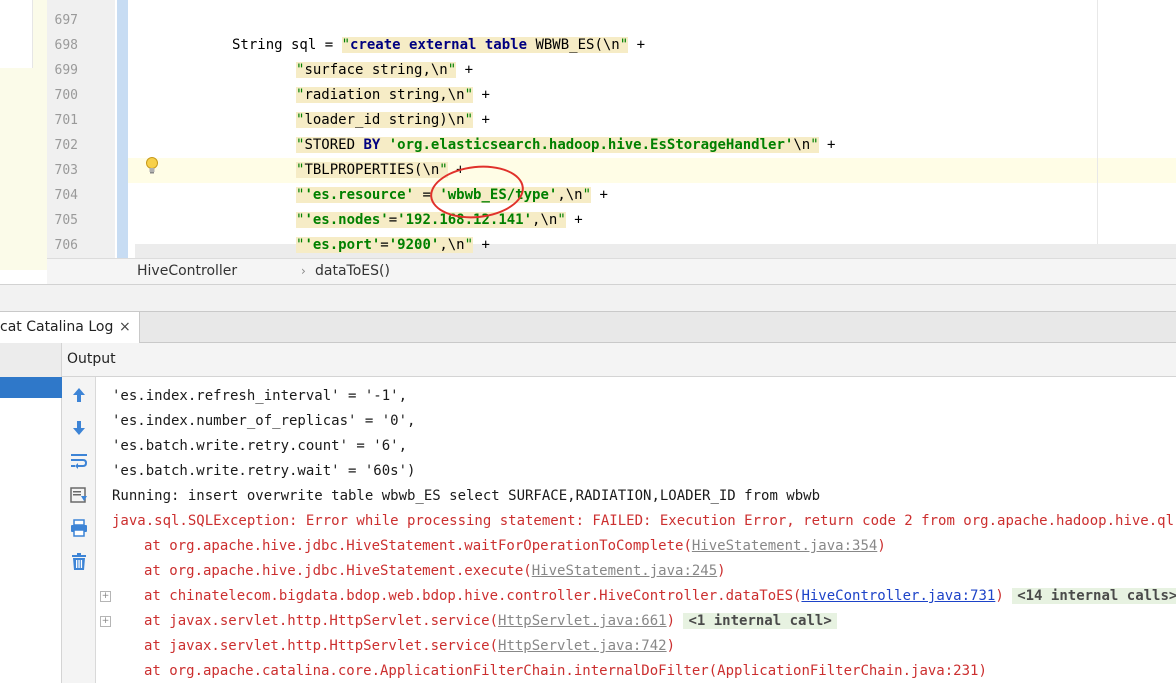 Image resolution: width=1176 pixels, height=683 pixels. Describe the element at coordinates (66, 195) in the screenshot. I see `line-number: 704` at that location.